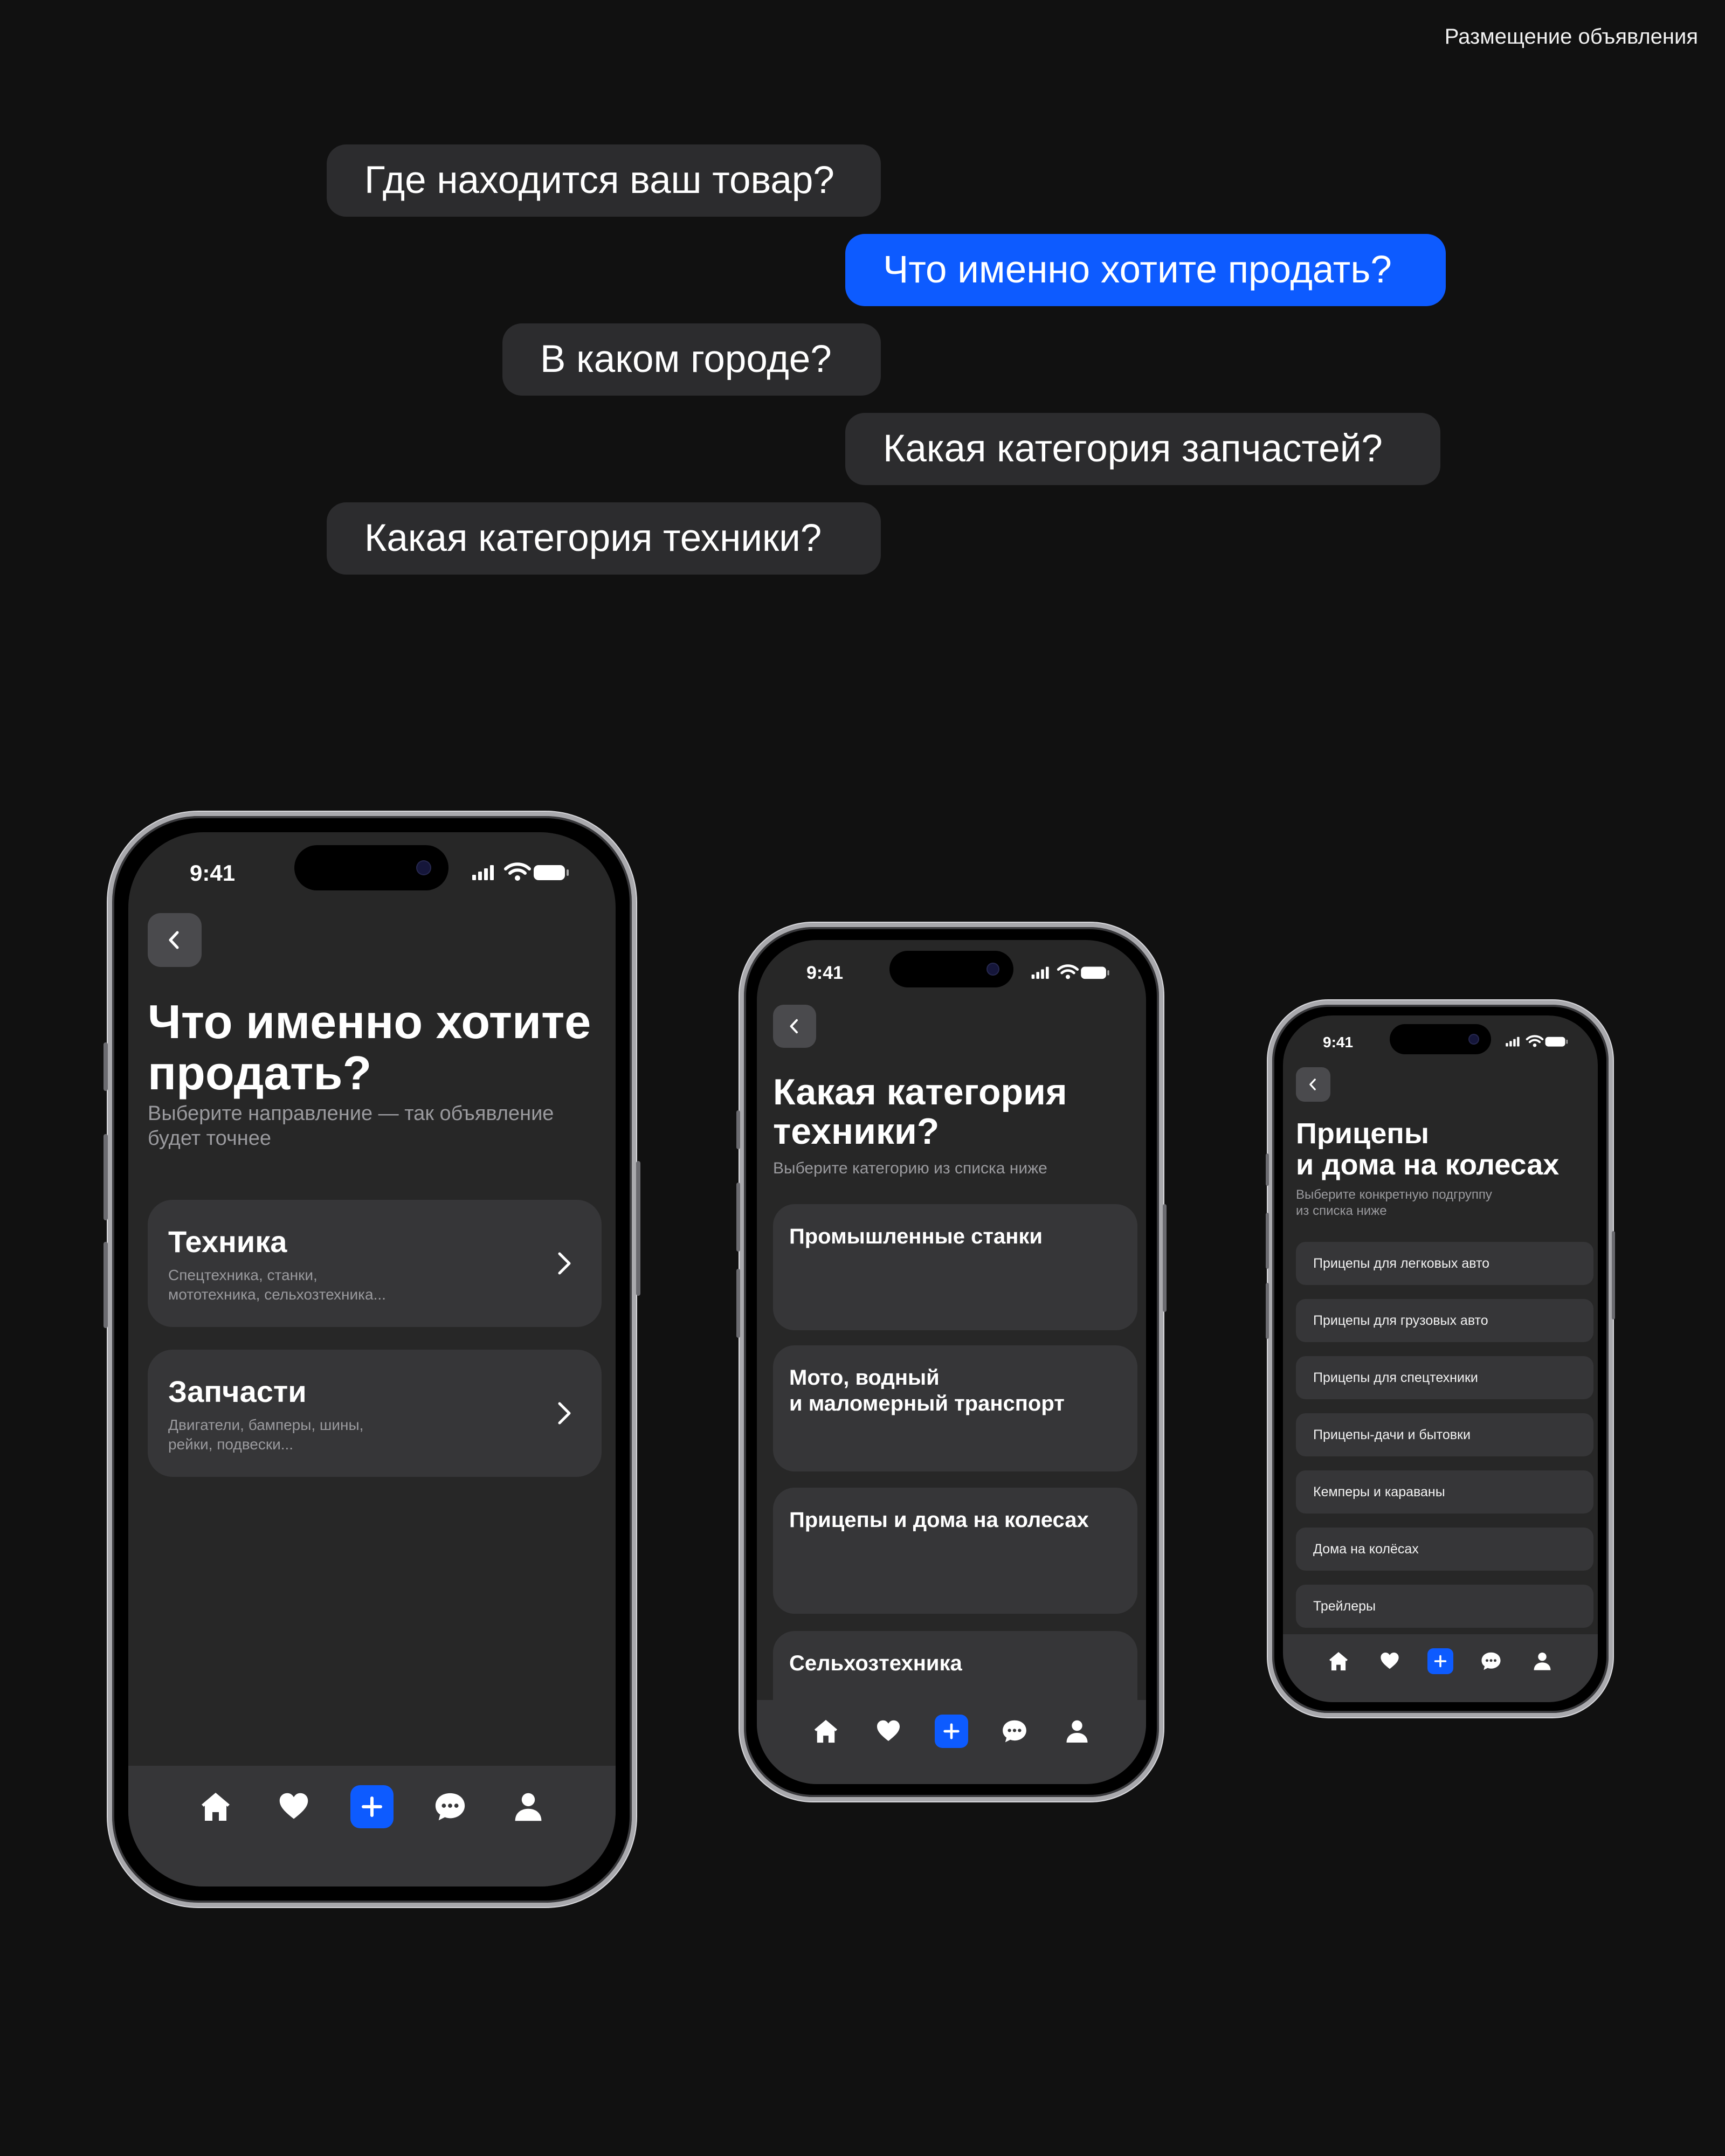 The width and height of the screenshot is (1725, 2156). I want to click on card-title: Сельхозтехника, so click(875, 1663).